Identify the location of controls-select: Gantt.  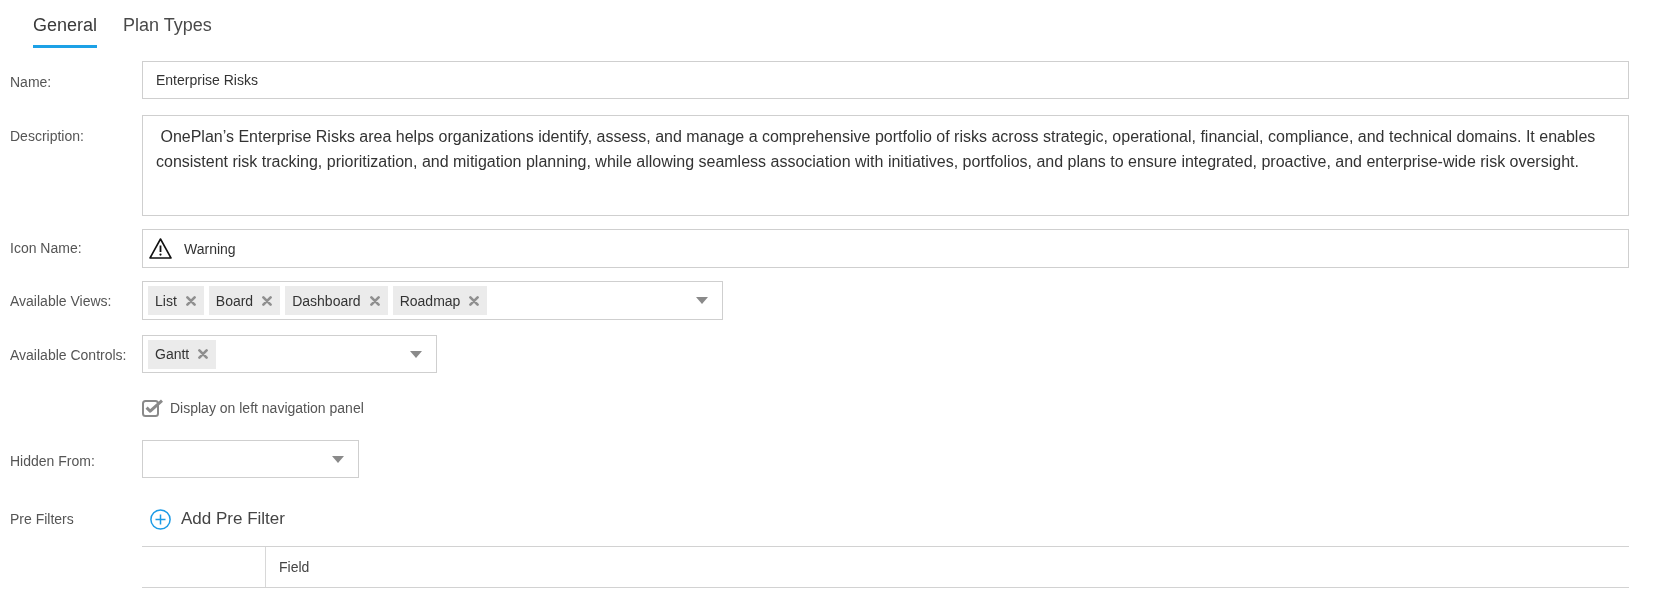
(289, 354).